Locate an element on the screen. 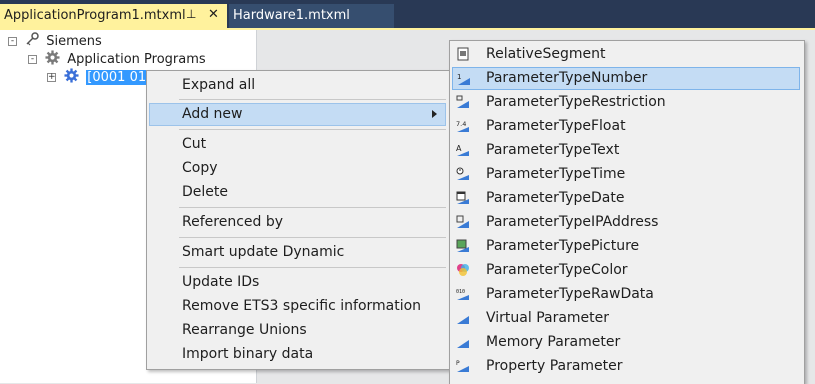  tab-label: Hardware1.mtxml is located at coordinates (291, 15).